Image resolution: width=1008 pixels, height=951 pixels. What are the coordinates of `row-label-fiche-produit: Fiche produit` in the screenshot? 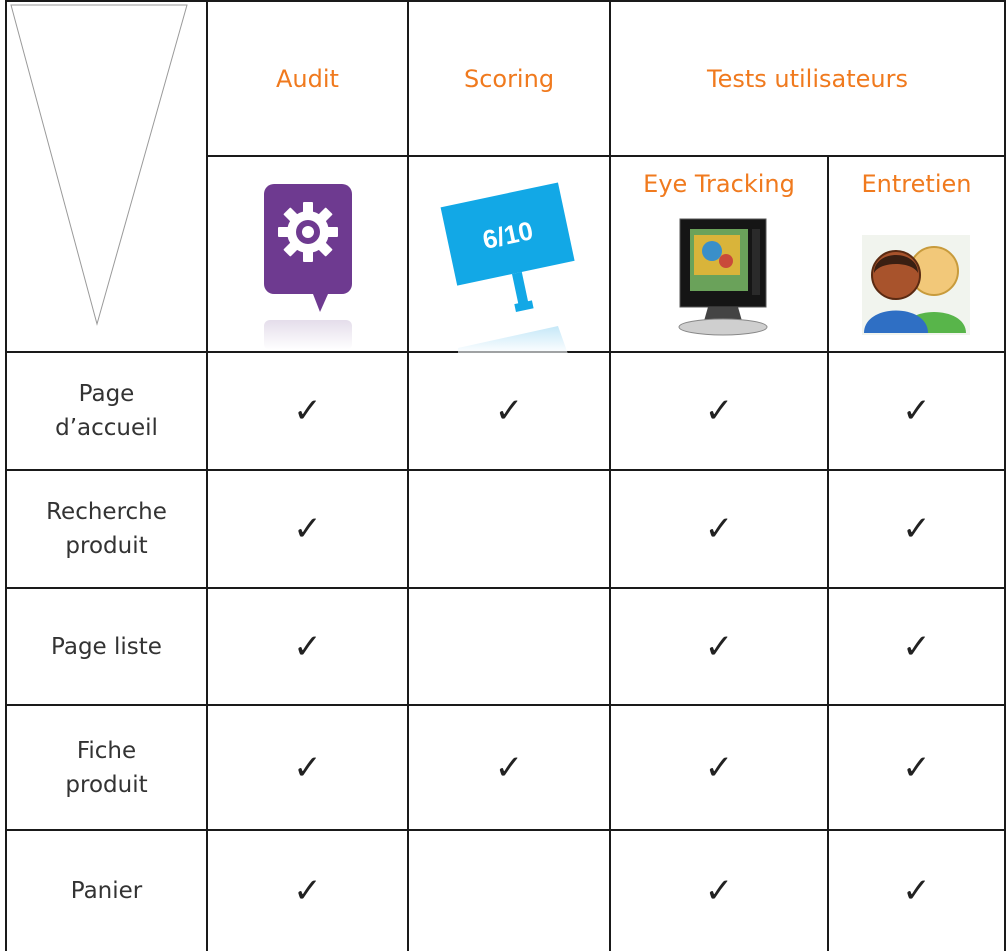 It's located at (106, 767).